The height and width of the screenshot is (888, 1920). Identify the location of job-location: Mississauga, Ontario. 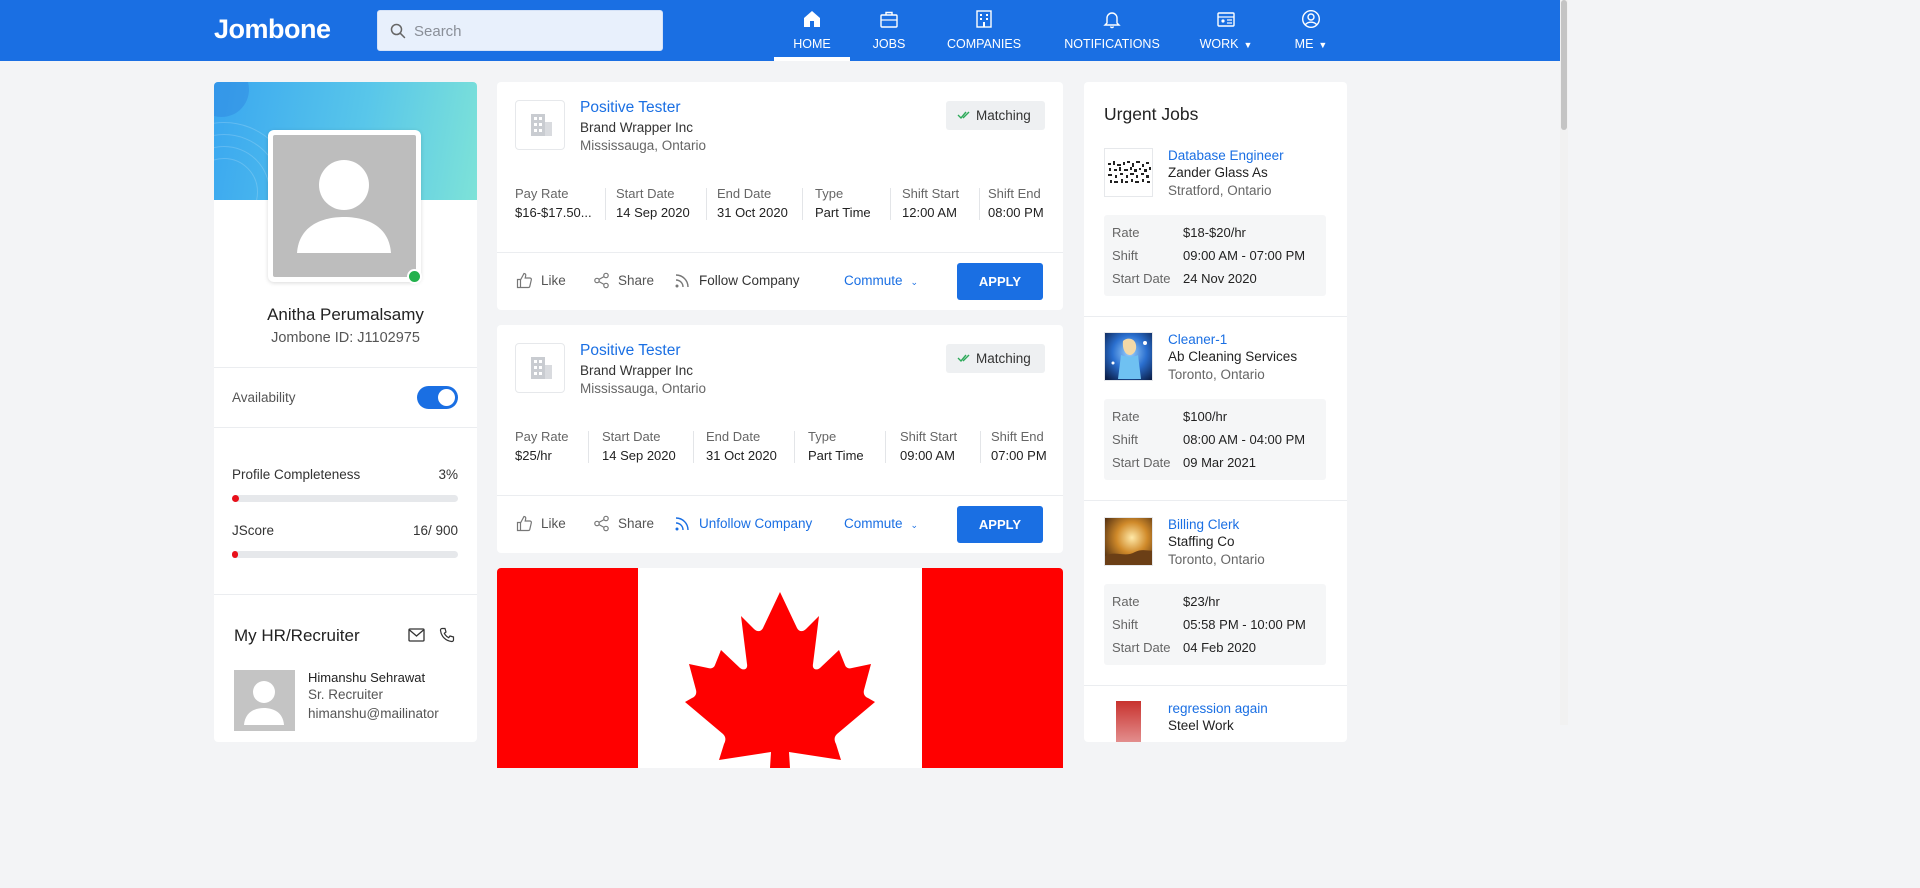
(643, 145).